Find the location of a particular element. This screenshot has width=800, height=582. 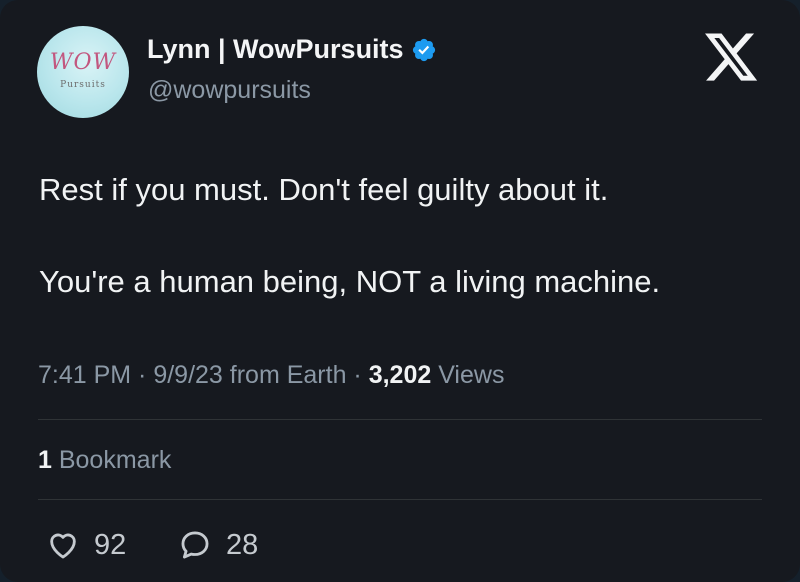

verified-badge-icon is located at coordinates (423, 49).